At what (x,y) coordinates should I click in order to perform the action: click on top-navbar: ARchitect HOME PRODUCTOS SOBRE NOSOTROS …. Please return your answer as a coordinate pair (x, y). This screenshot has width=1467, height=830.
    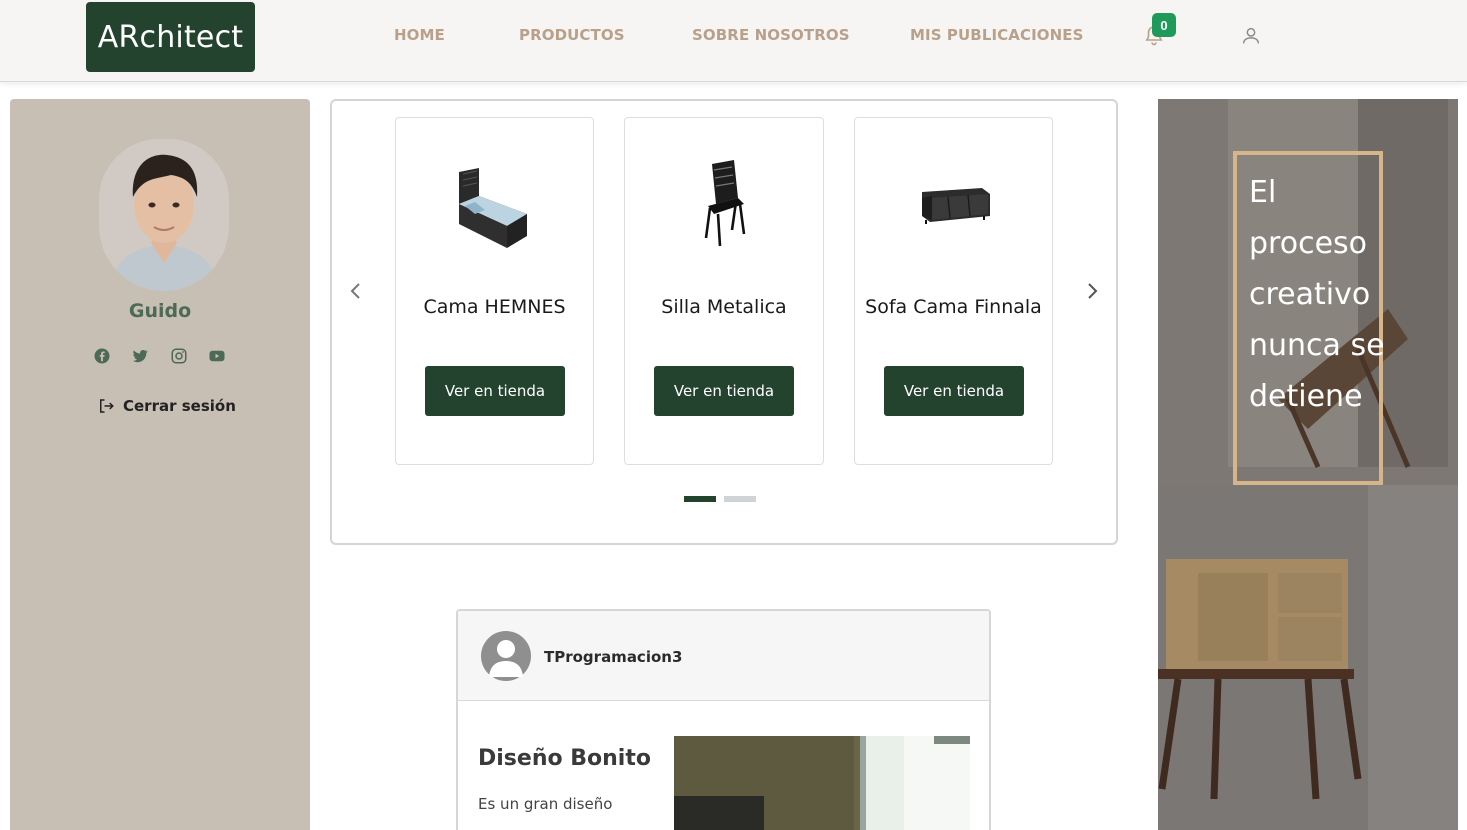
    Looking at the image, I should click on (733, 41).